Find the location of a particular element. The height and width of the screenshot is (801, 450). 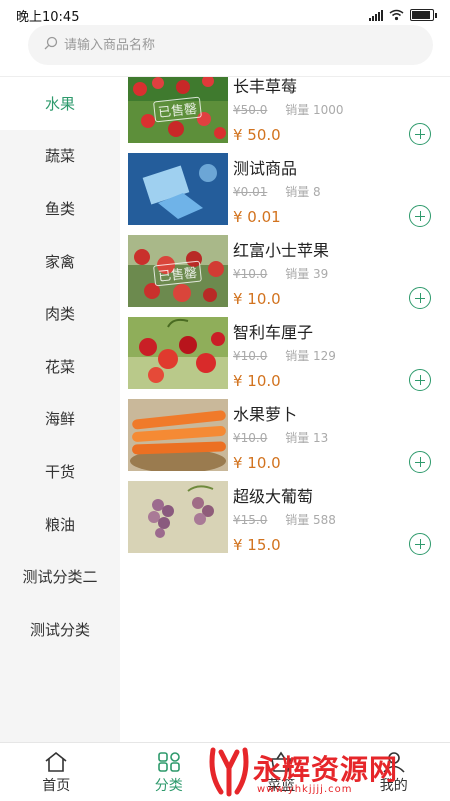

signal-icon is located at coordinates (376, 15).